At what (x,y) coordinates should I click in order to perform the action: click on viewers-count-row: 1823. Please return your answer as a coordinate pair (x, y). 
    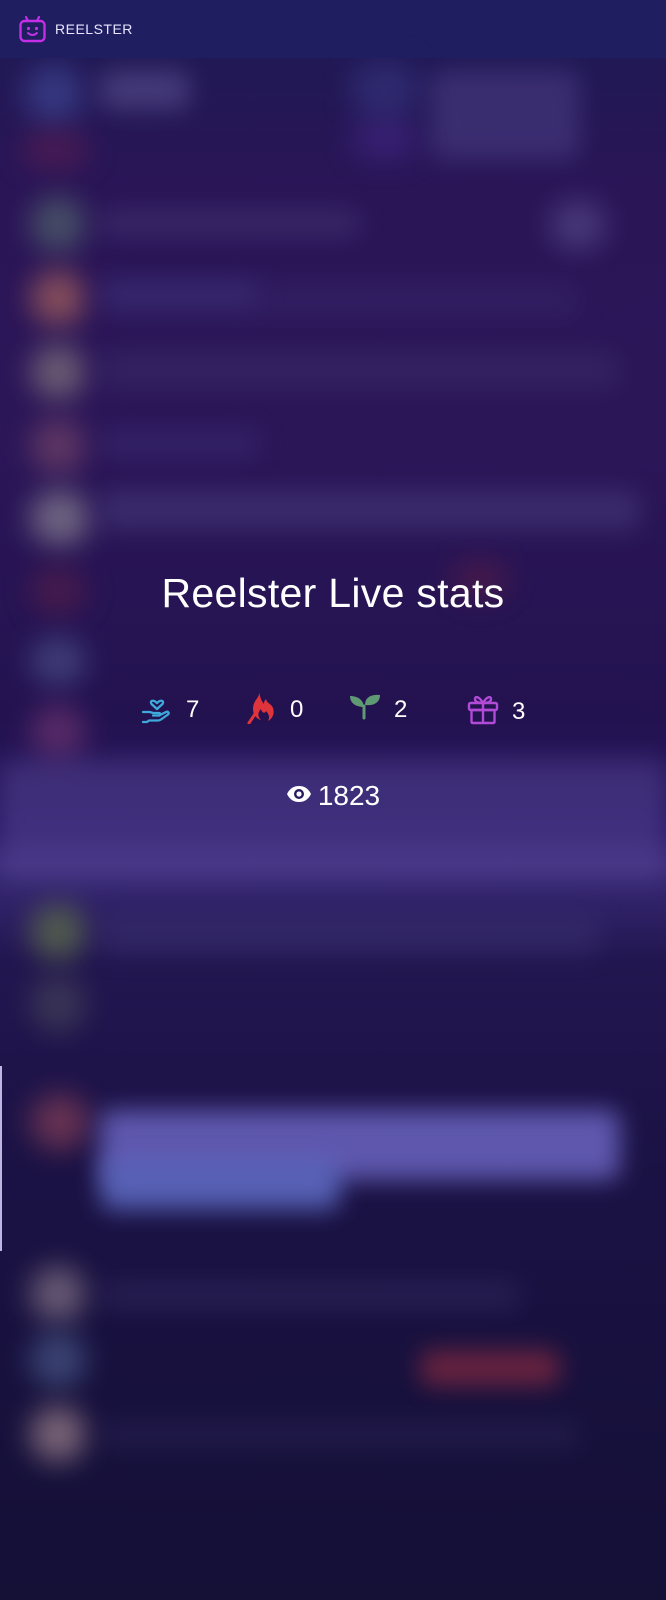
    Looking at the image, I should click on (333, 796).